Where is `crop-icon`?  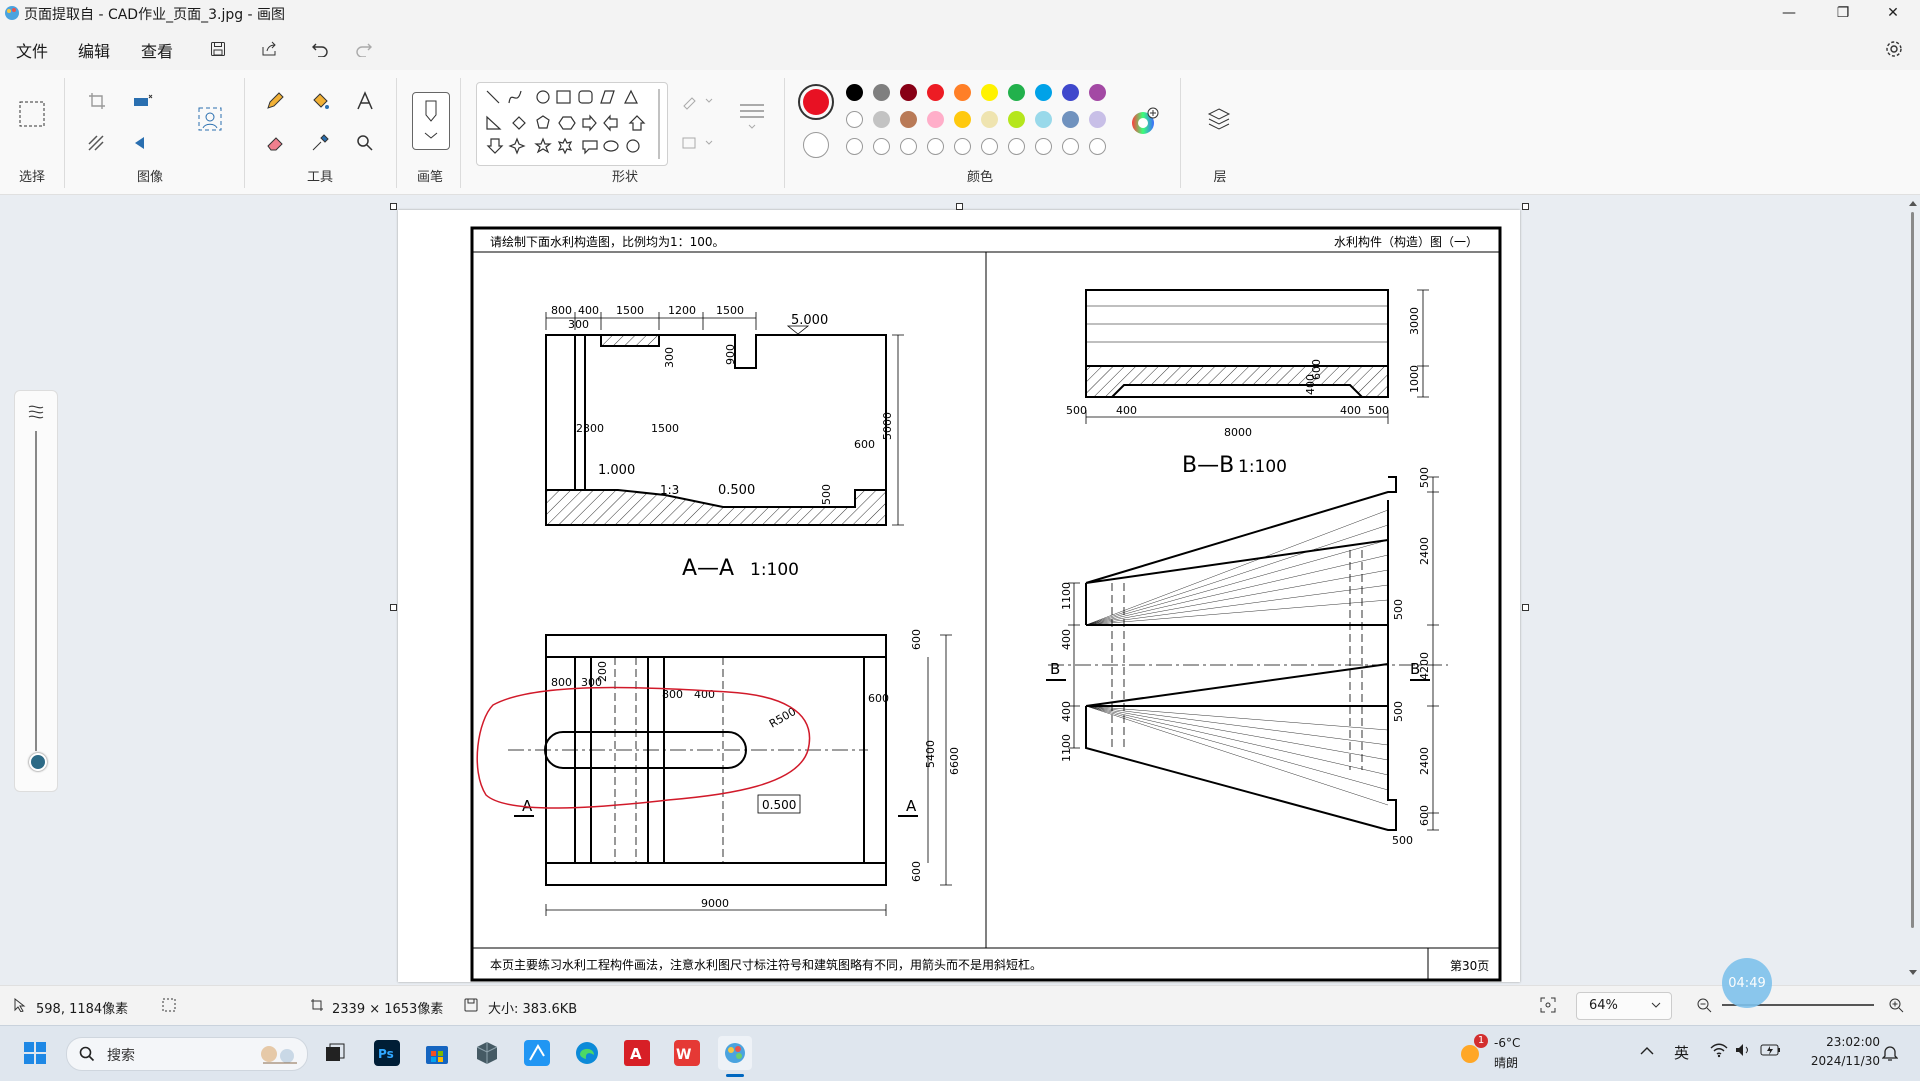
crop-icon is located at coordinates (97, 101).